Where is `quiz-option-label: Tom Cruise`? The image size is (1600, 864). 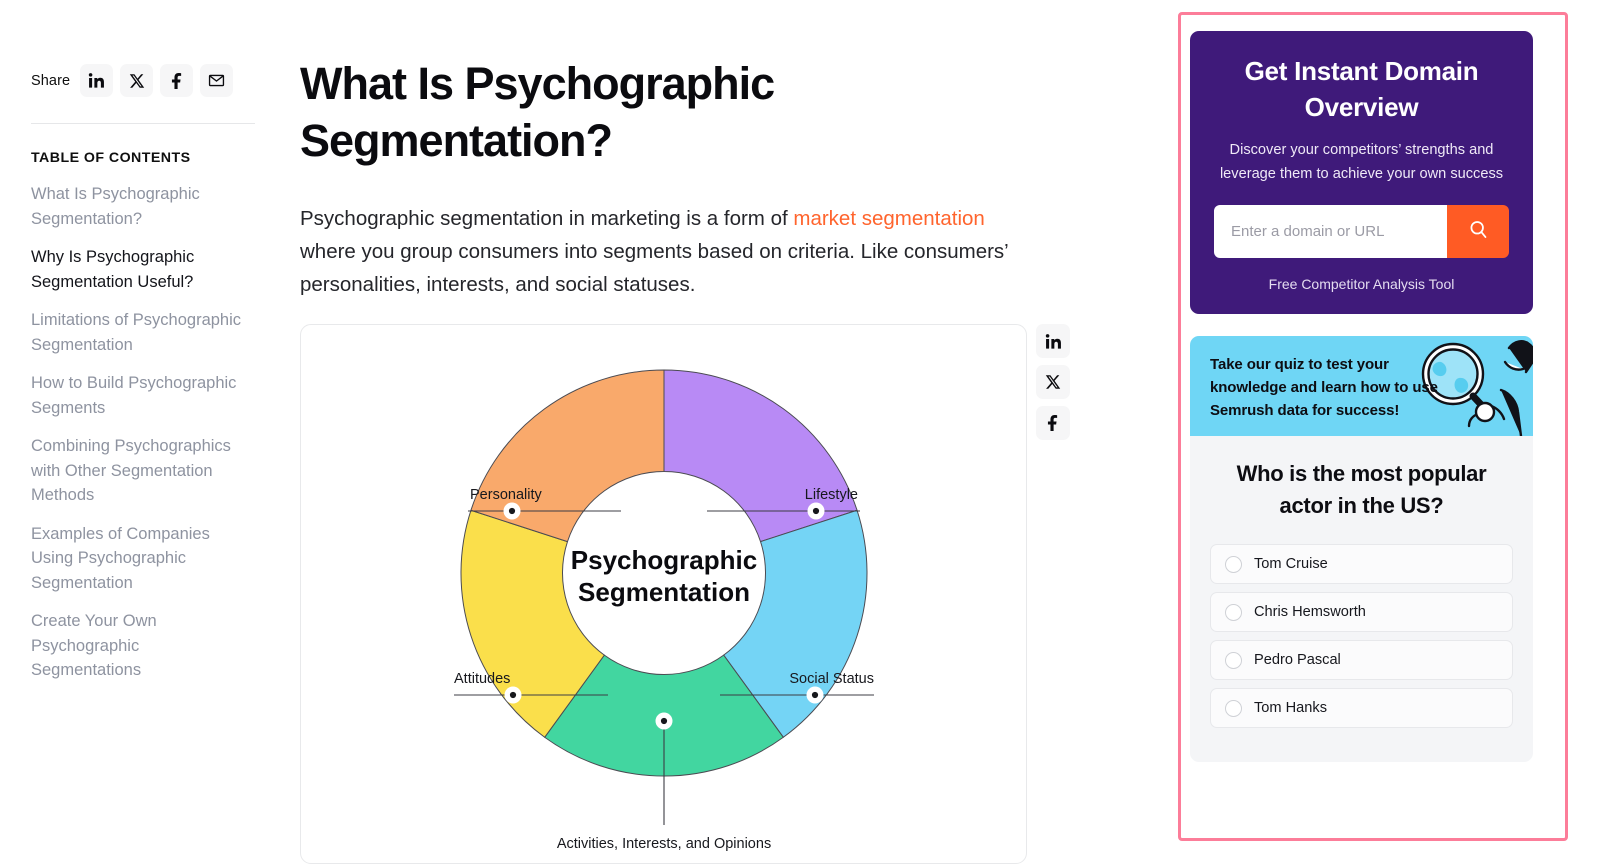 quiz-option-label: Tom Cruise is located at coordinates (1291, 564).